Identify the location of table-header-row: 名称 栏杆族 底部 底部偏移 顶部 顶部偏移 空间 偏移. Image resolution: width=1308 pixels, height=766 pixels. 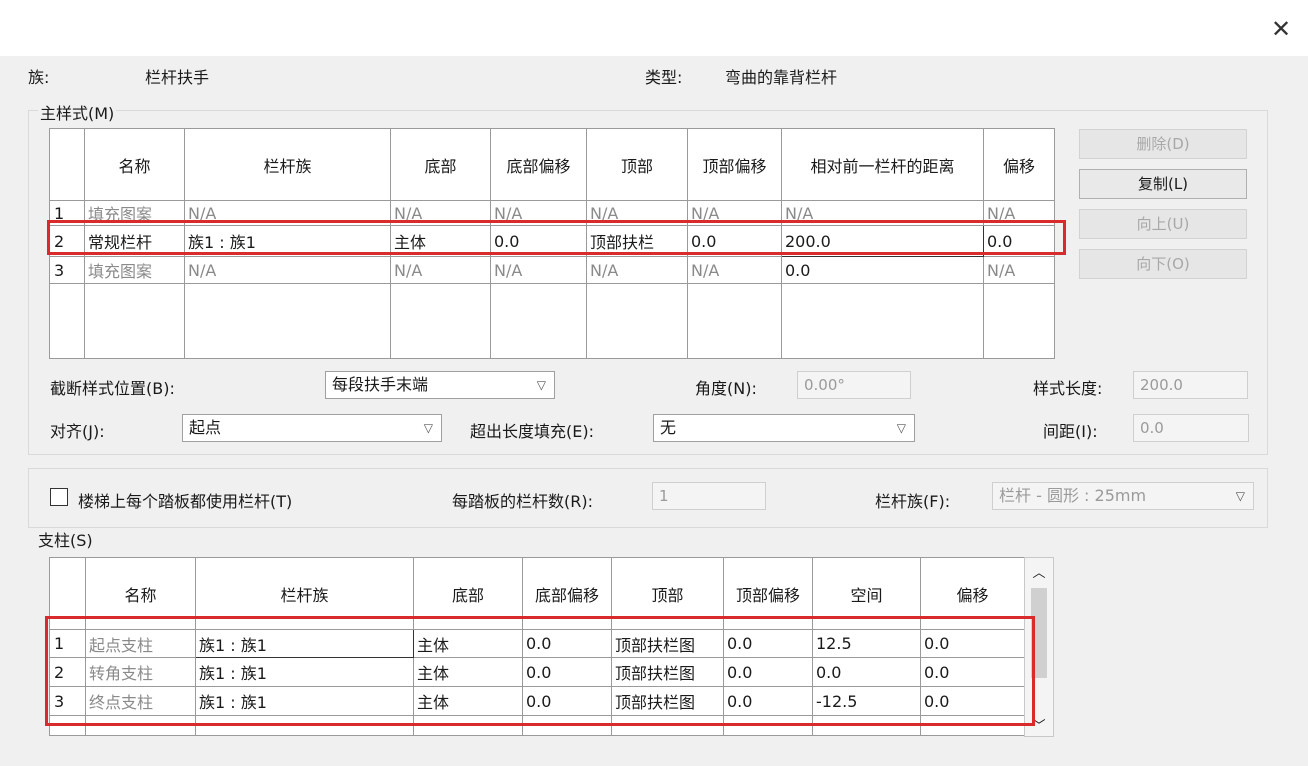
(537, 593).